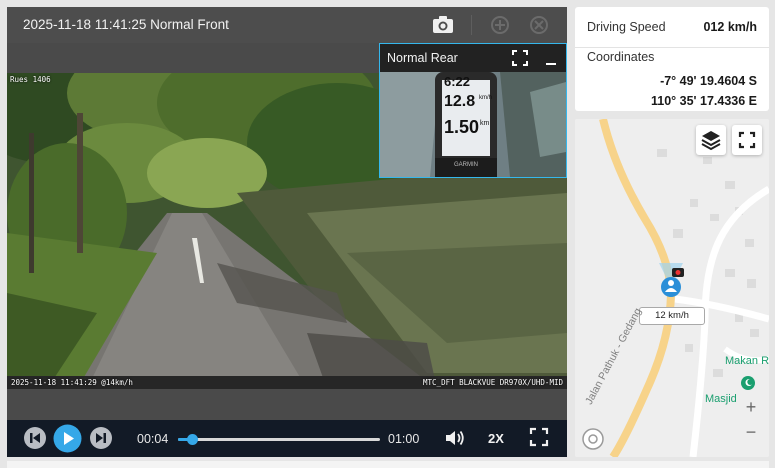 The image size is (775, 468). What do you see at coordinates (101, 440) in the screenshot?
I see `next-icon` at bounding box center [101, 440].